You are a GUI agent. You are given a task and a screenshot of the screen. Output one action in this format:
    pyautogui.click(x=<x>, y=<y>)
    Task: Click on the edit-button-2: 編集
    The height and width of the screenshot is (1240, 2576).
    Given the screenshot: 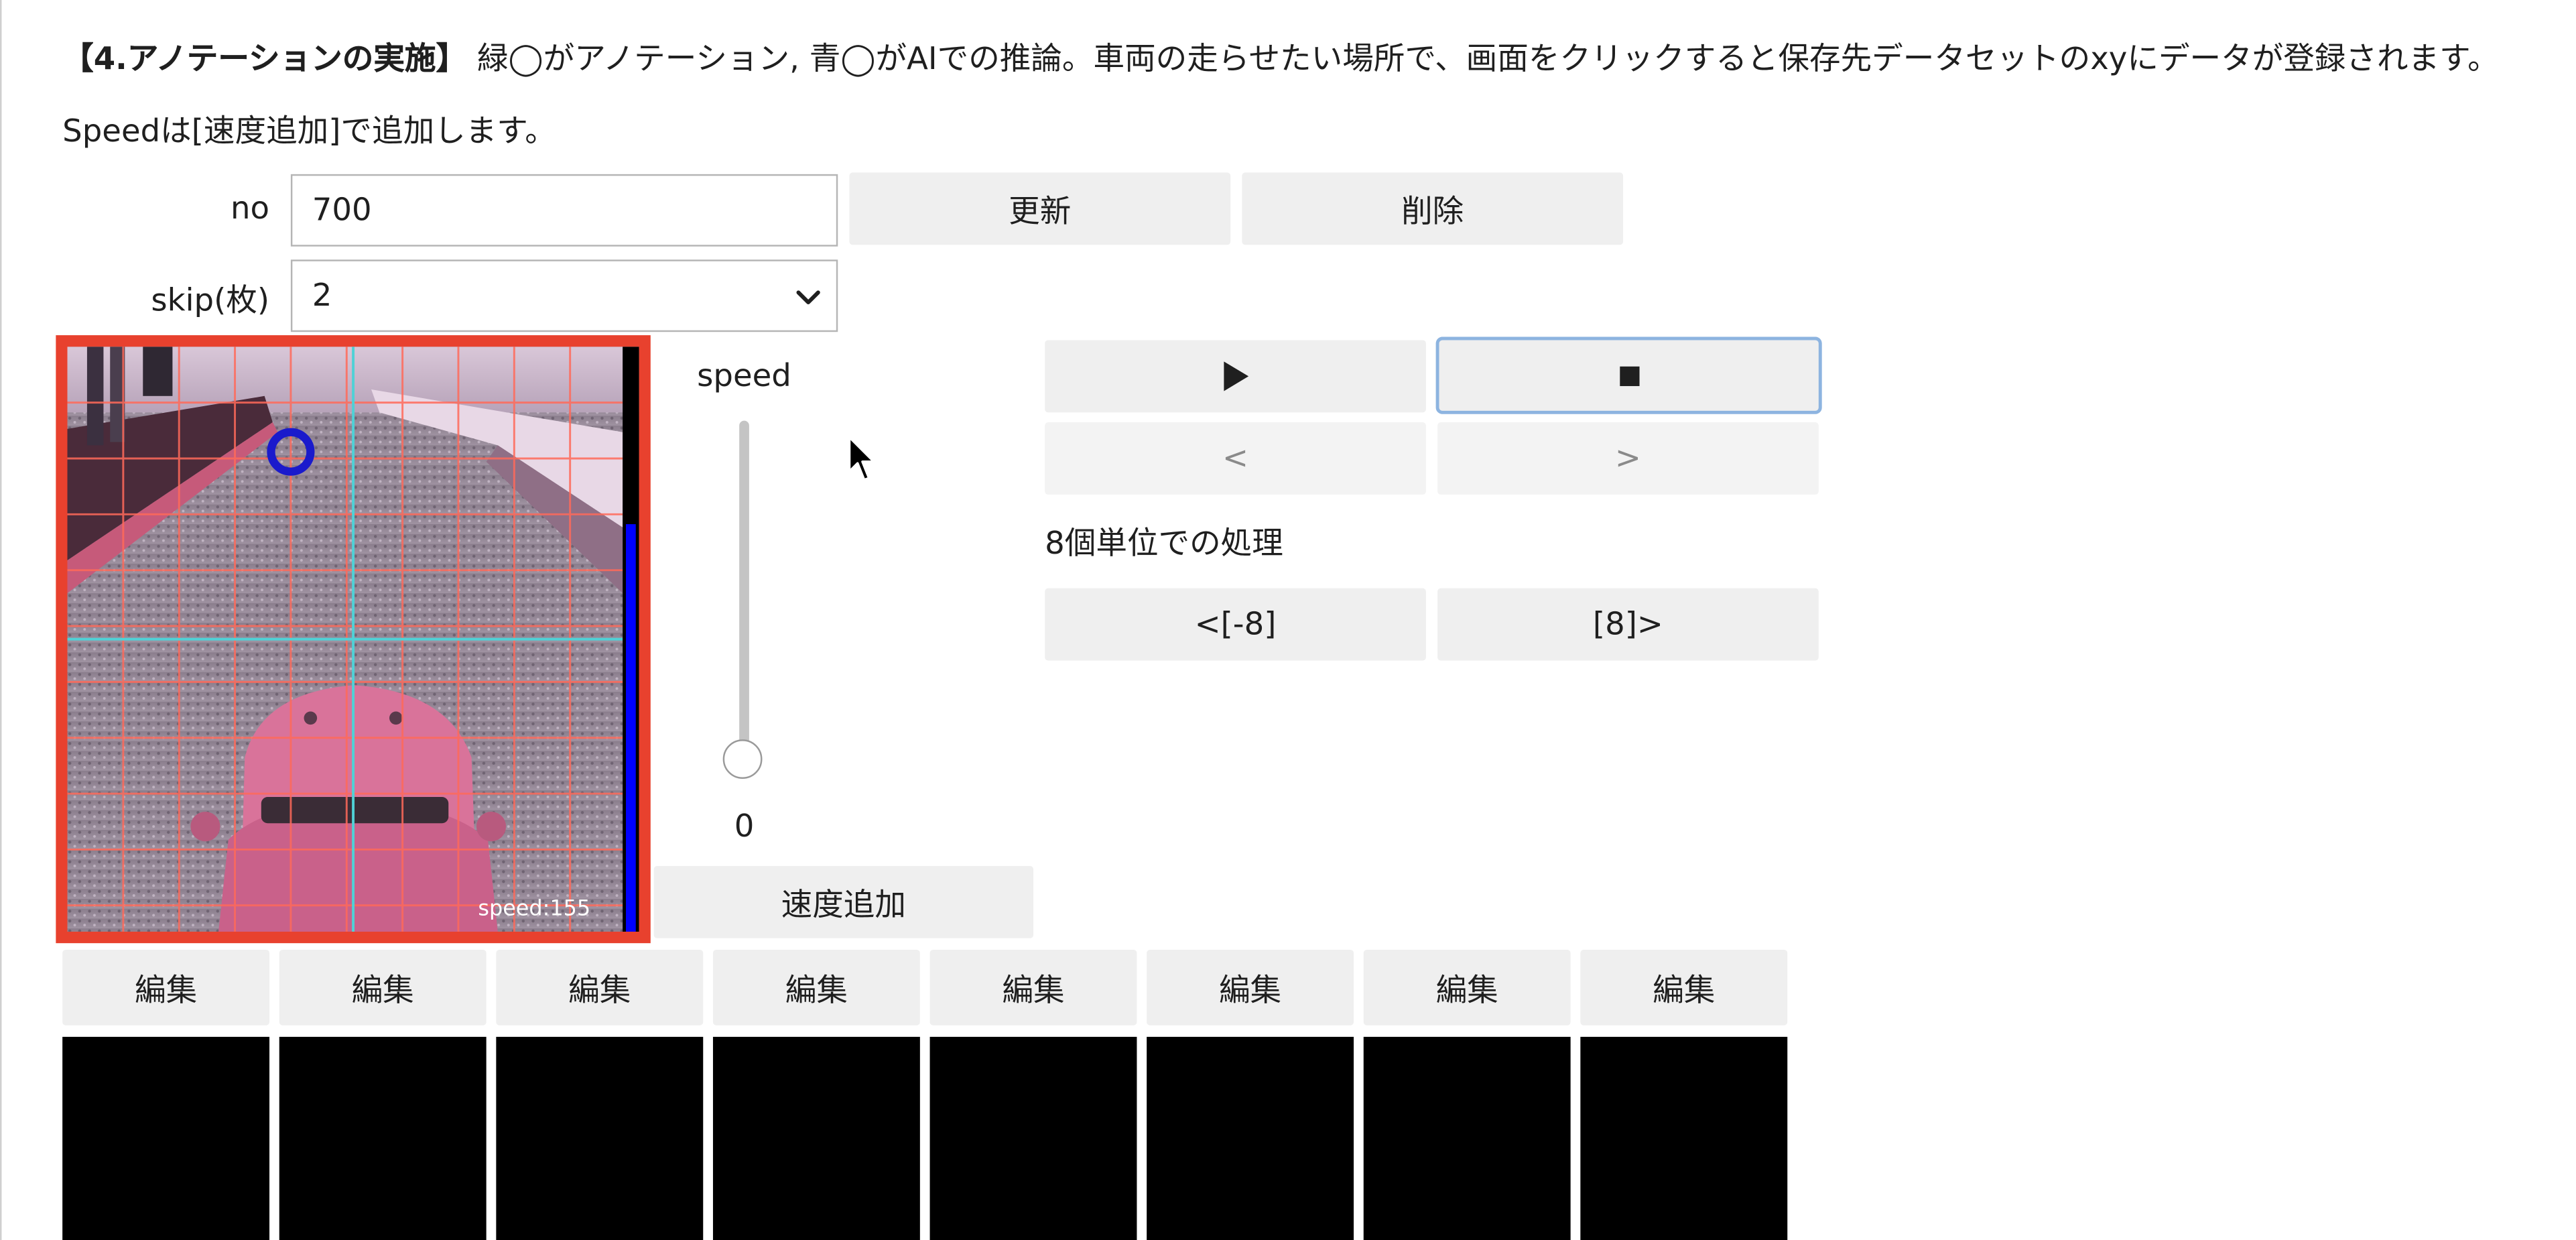 What is the action you would take?
    pyautogui.click(x=383, y=988)
    